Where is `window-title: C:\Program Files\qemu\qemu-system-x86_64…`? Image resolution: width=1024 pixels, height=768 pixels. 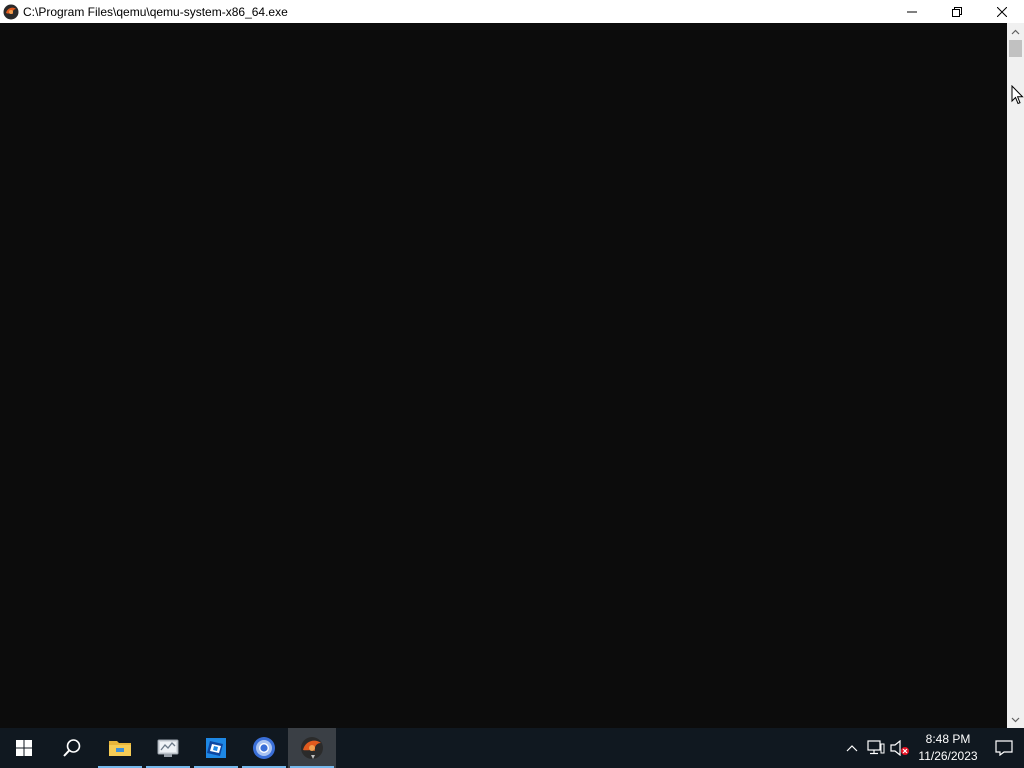 window-title: C:\Program Files\qemu\qemu-system-x86_64… is located at coordinates (155, 11).